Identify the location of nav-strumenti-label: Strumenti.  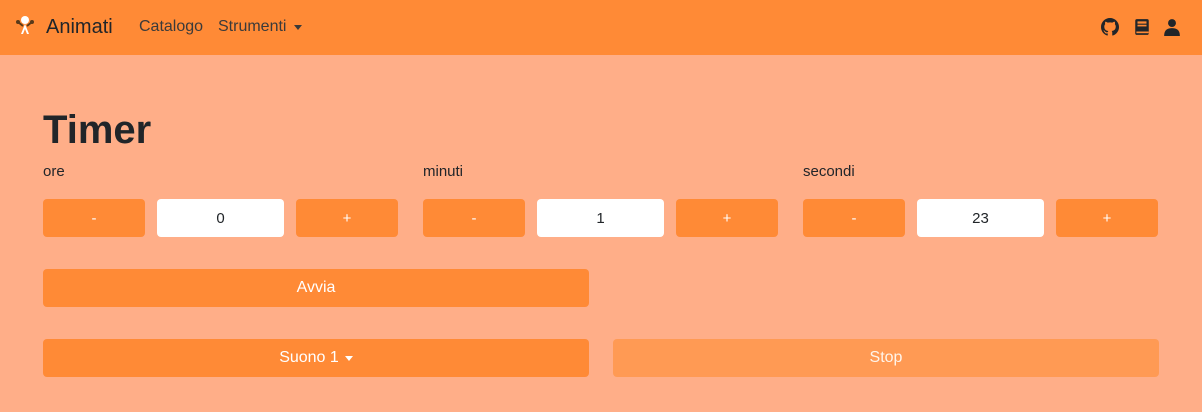
(252, 26).